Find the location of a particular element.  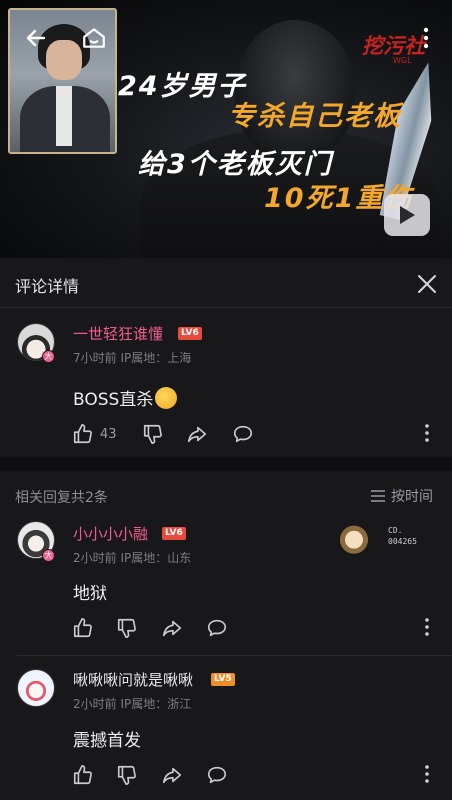

comment-time: 7小时前 is located at coordinates (95, 358).